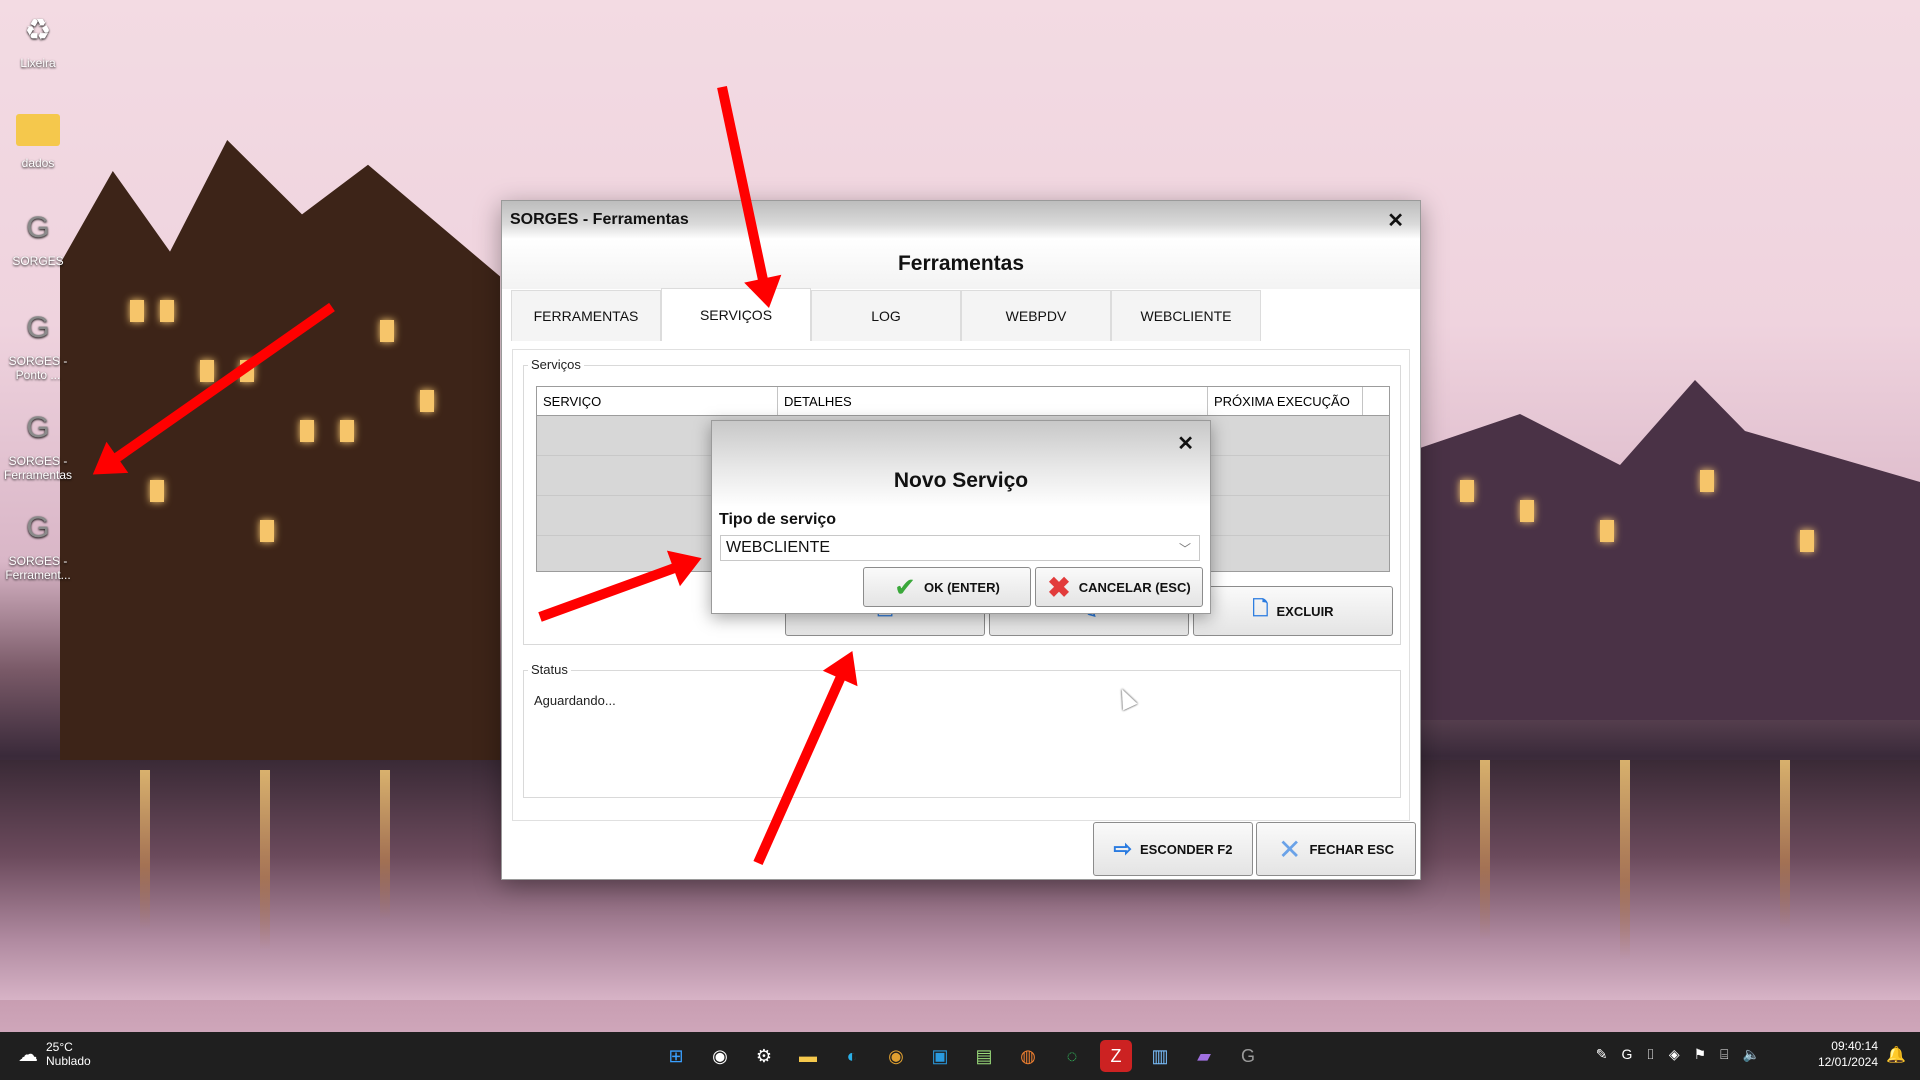 The image size is (1920, 1080). I want to click on whatsapp-icon: ◌, so click(1072, 1056).